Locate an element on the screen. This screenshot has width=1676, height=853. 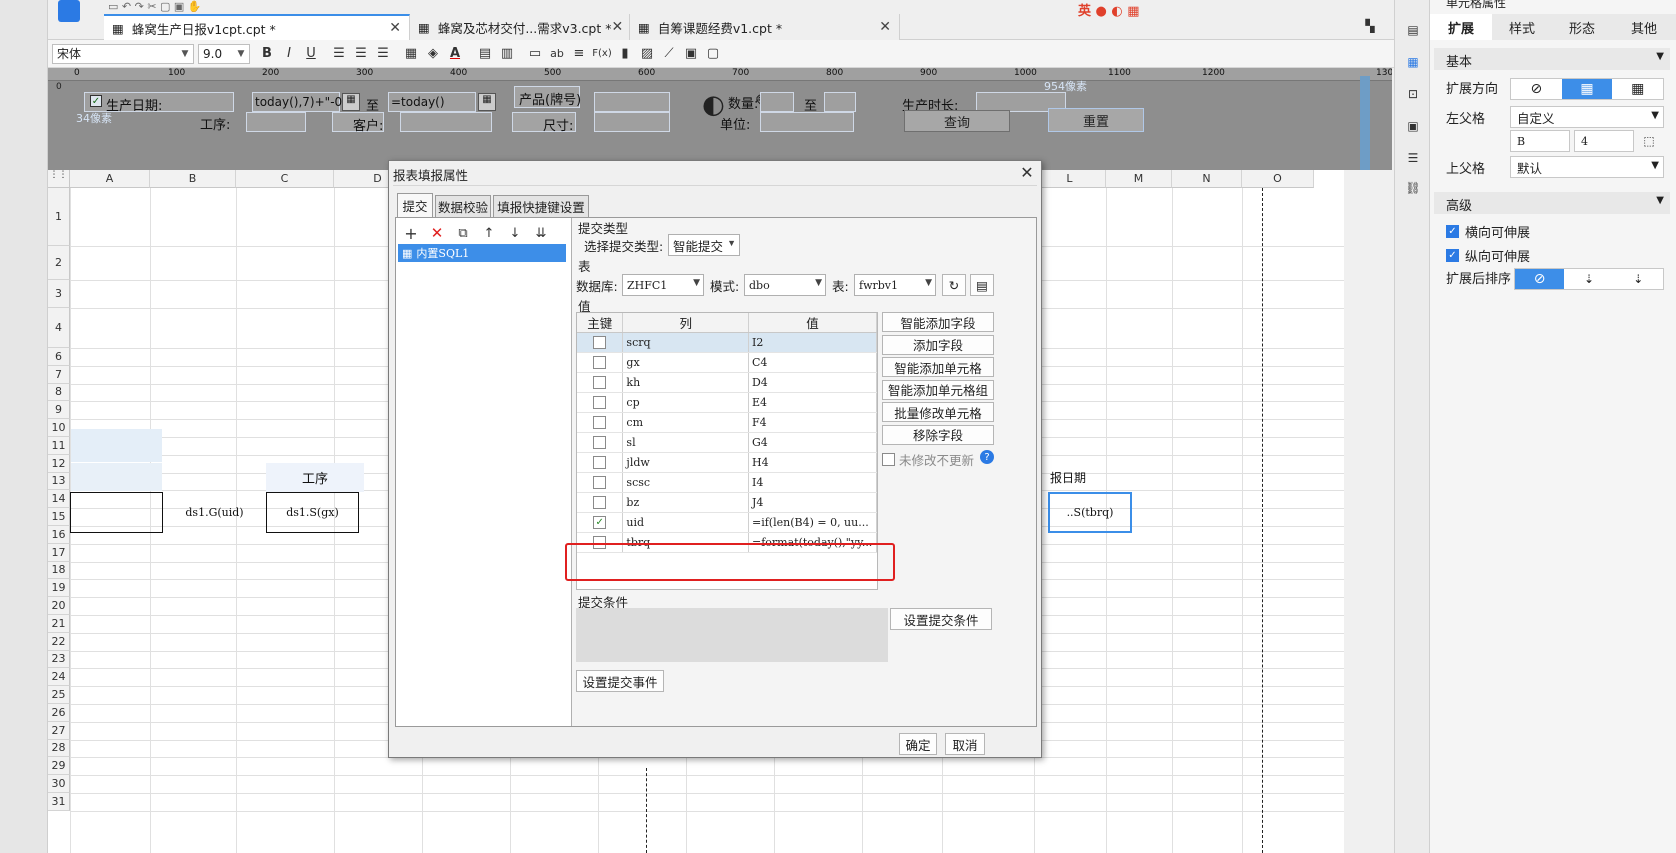
sort-ascending-icon: ⇣ is located at coordinates (1588, 279).